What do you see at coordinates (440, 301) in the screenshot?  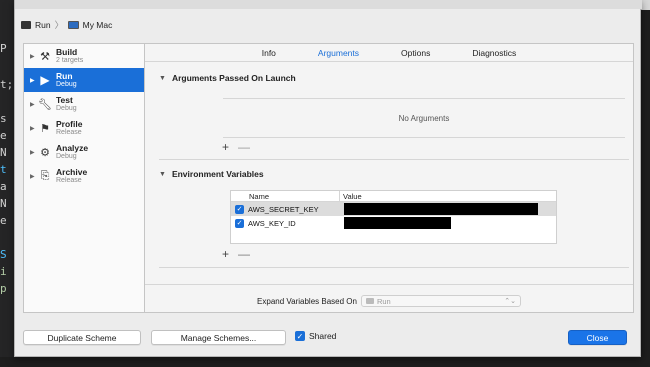 I see `expand-variables-popup: Run ⌃⌄` at bounding box center [440, 301].